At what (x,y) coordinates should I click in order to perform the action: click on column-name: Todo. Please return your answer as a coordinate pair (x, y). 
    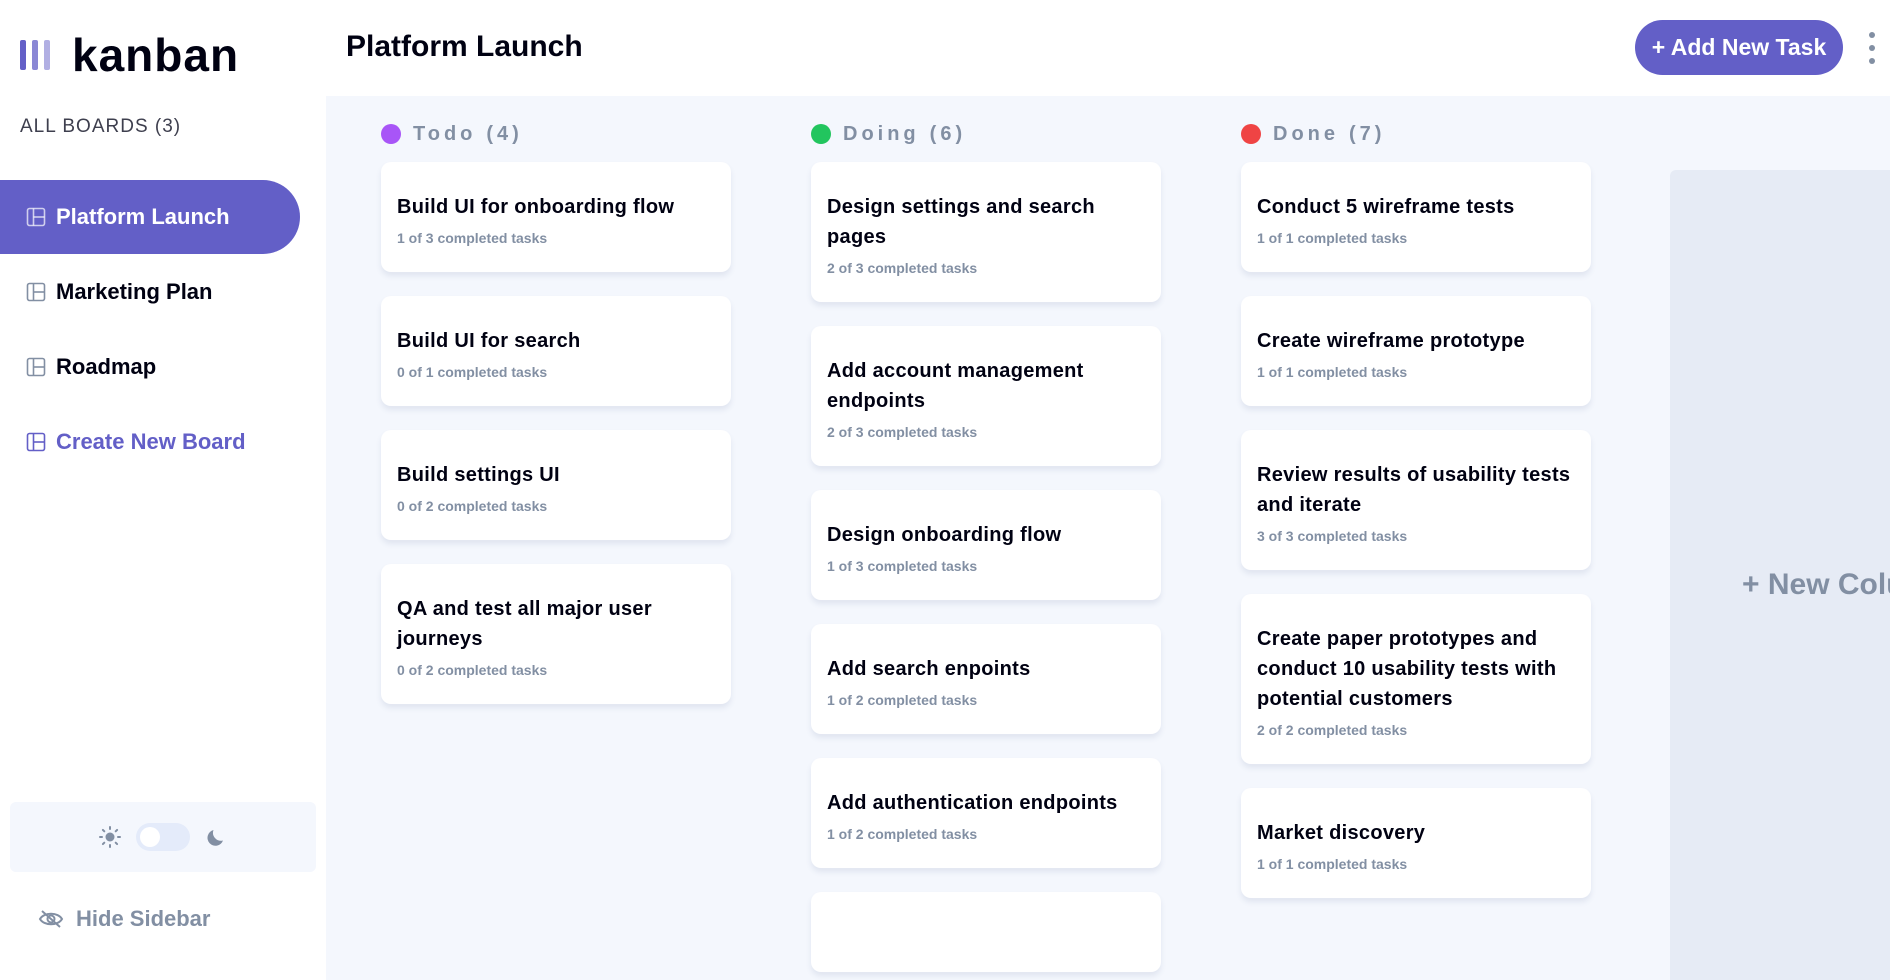
    Looking at the image, I should click on (445, 133).